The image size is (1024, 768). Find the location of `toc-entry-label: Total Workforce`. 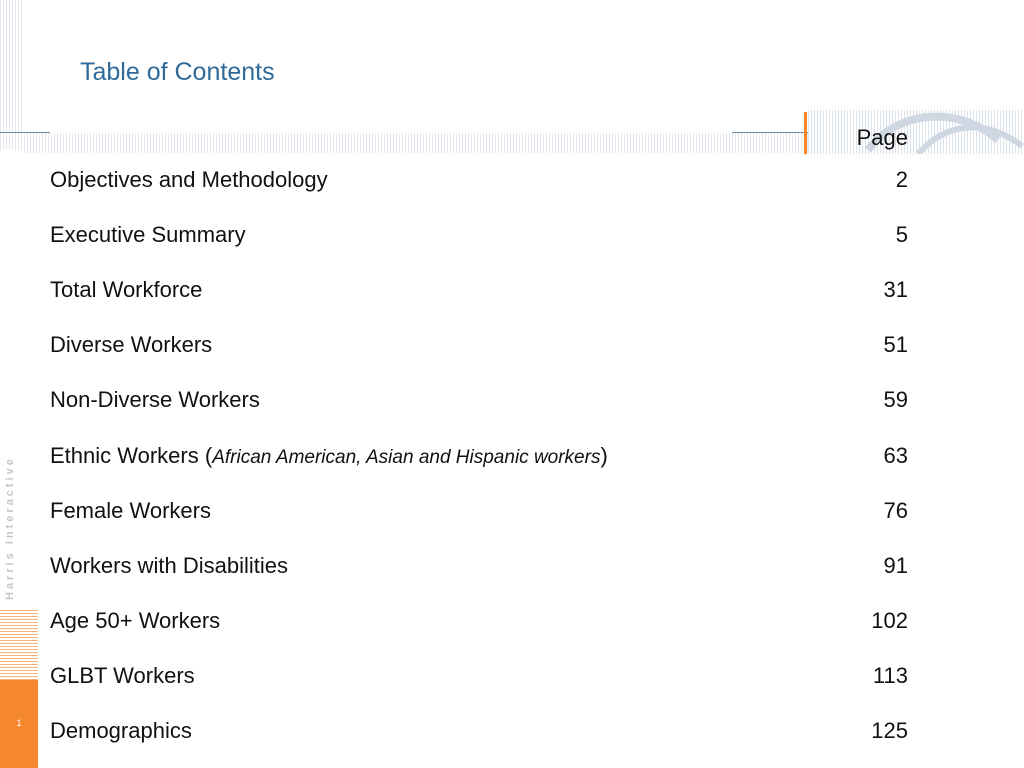

toc-entry-label: Total Workforce is located at coordinates (126, 290).